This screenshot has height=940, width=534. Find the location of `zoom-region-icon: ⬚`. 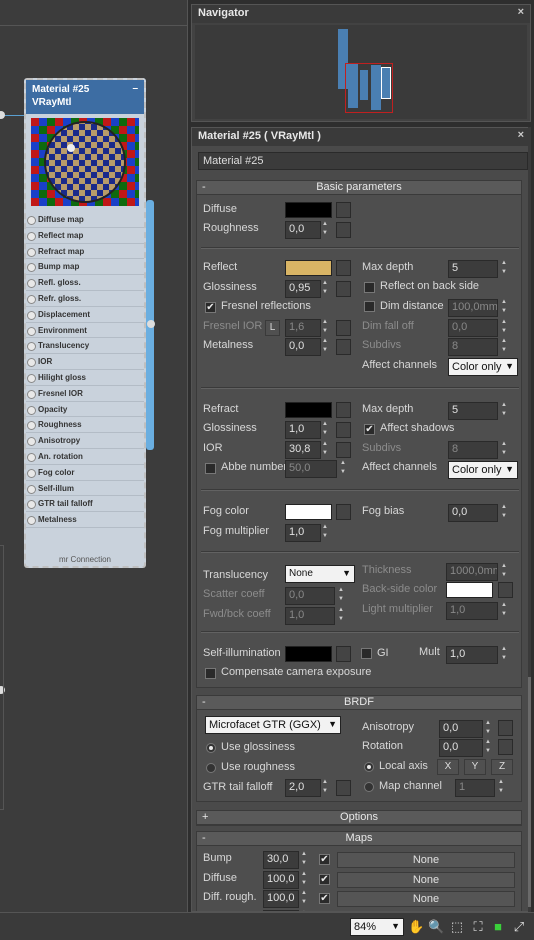

zoom-region-icon: ⬚ is located at coordinates (457, 927).